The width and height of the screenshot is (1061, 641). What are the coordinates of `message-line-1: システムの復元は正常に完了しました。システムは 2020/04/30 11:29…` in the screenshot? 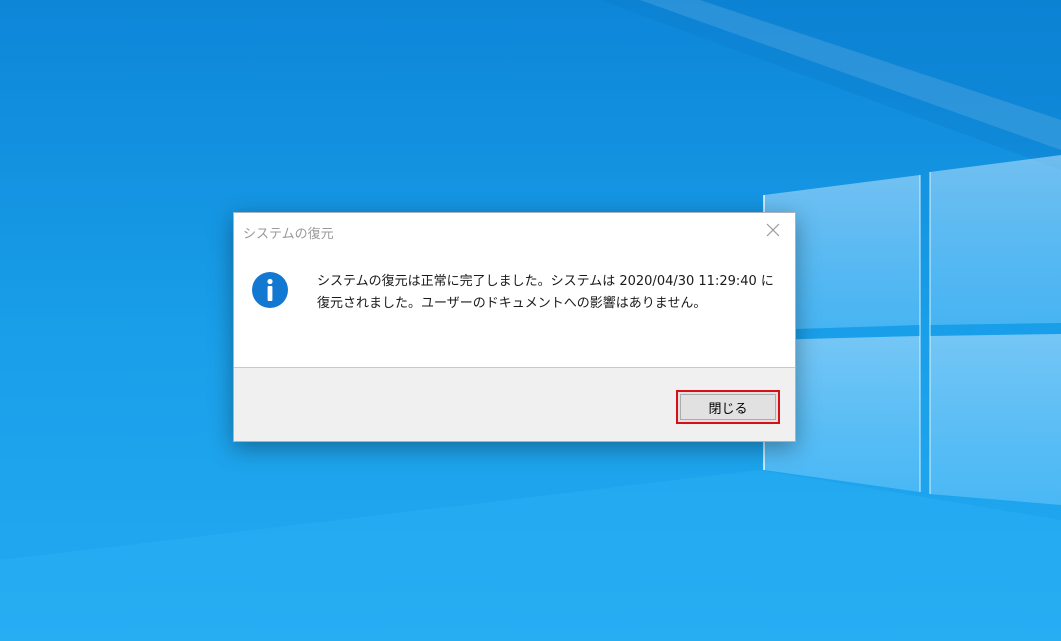 It's located at (545, 281).